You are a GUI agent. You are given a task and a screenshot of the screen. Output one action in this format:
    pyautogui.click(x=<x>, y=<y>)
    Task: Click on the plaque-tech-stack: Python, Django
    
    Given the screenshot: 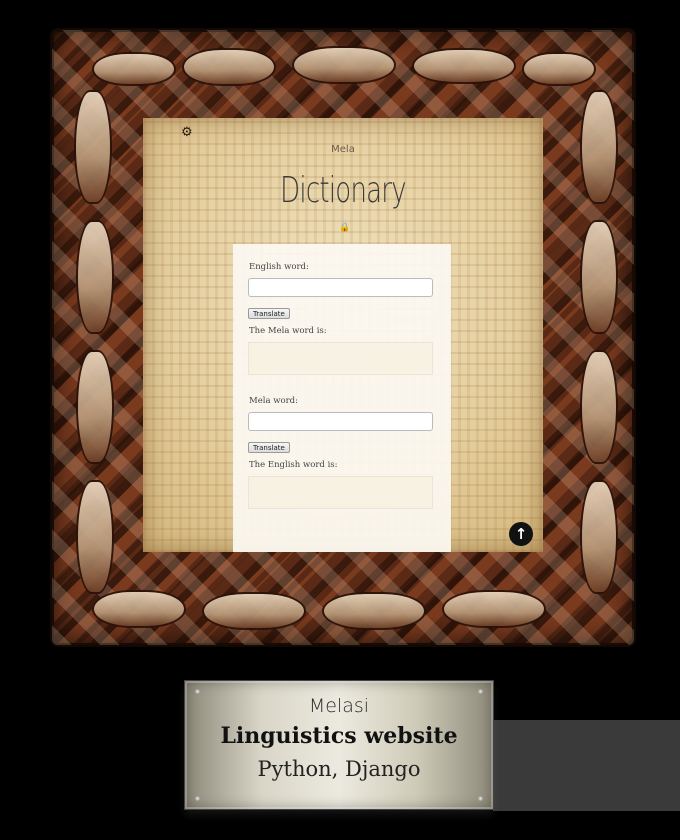 What is the action you would take?
    pyautogui.click(x=339, y=769)
    